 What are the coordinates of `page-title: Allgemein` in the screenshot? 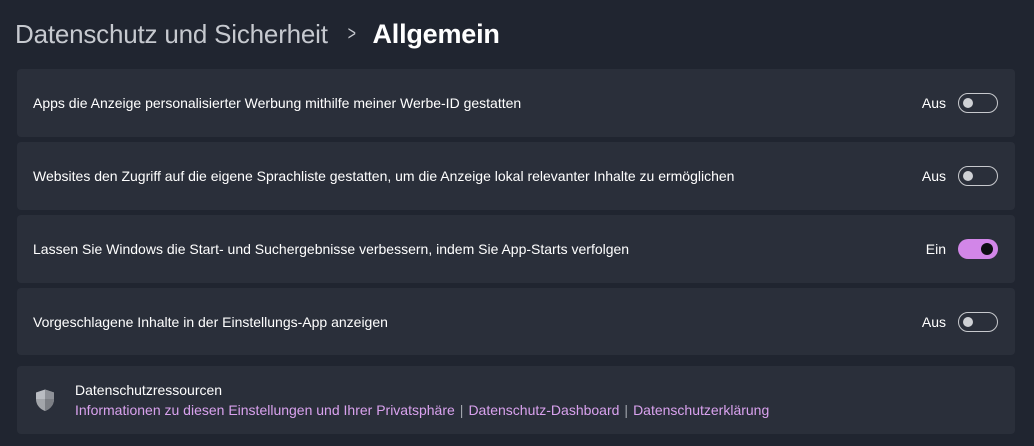 It's located at (436, 33).